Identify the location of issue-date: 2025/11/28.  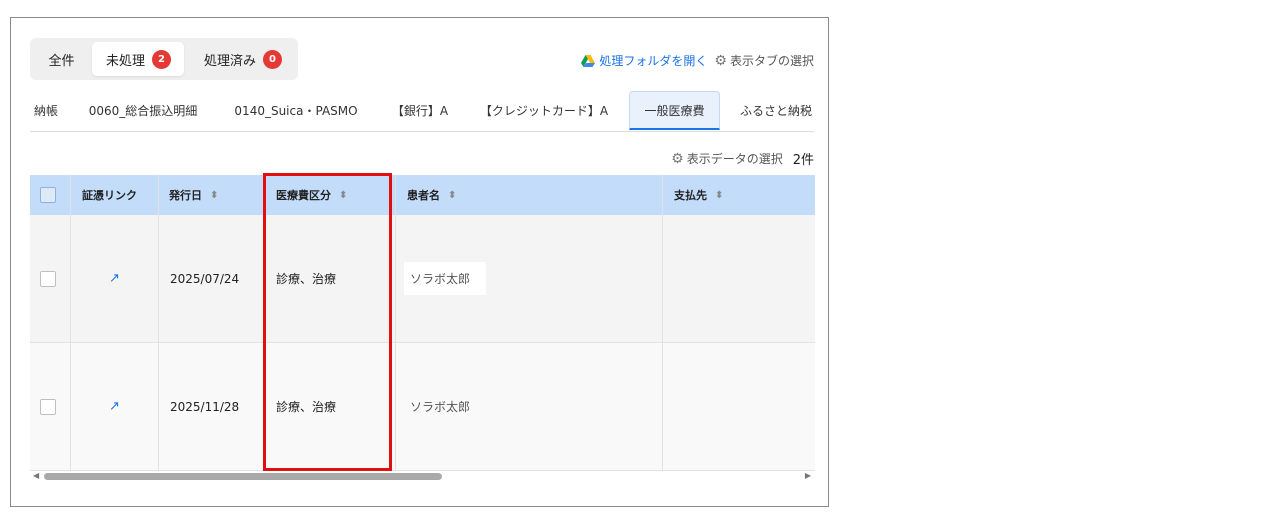
(205, 406).